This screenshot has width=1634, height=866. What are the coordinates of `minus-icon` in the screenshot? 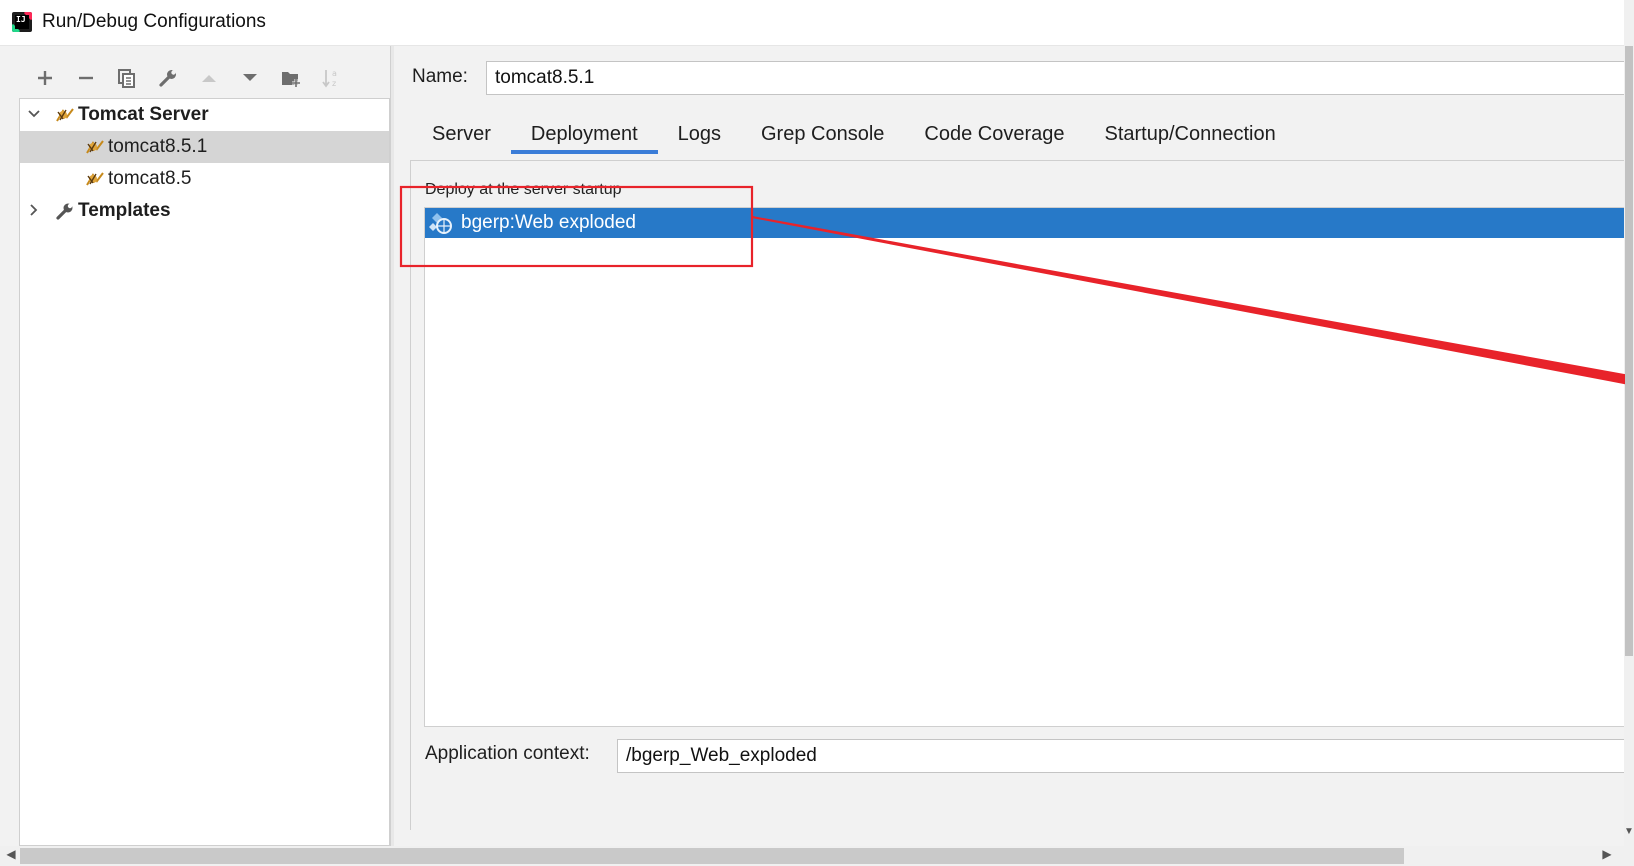 It's located at (86, 78).